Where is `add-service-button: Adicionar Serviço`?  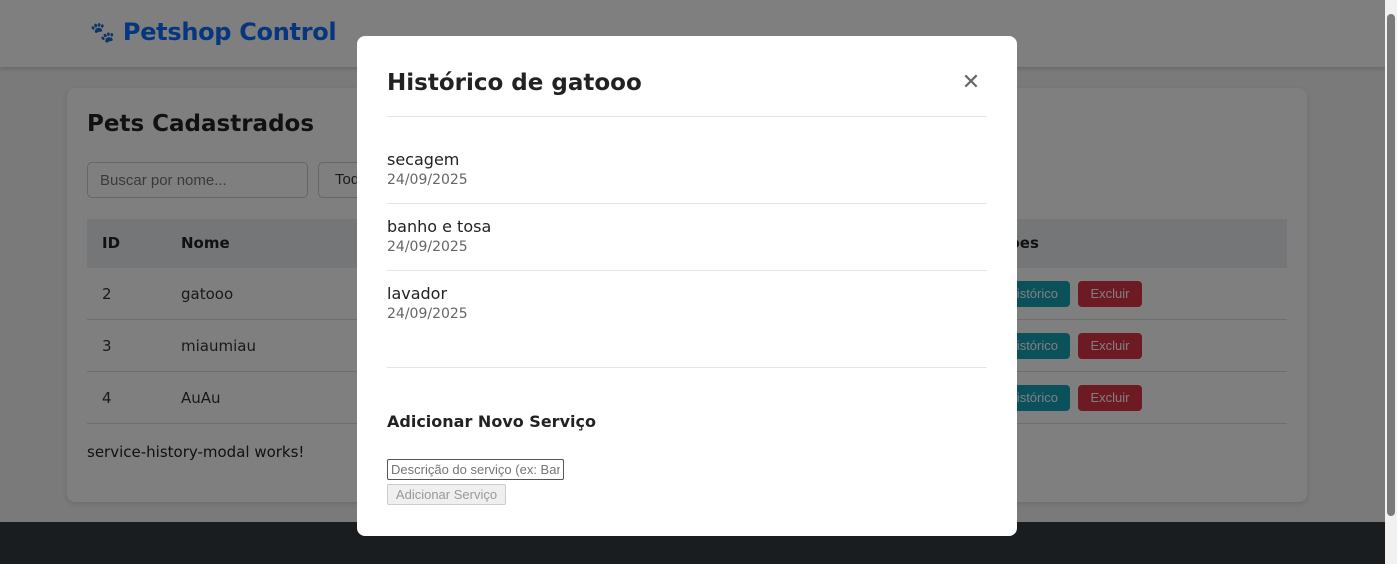 add-service-button: Adicionar Serviço is located at coordinates (446, 494).